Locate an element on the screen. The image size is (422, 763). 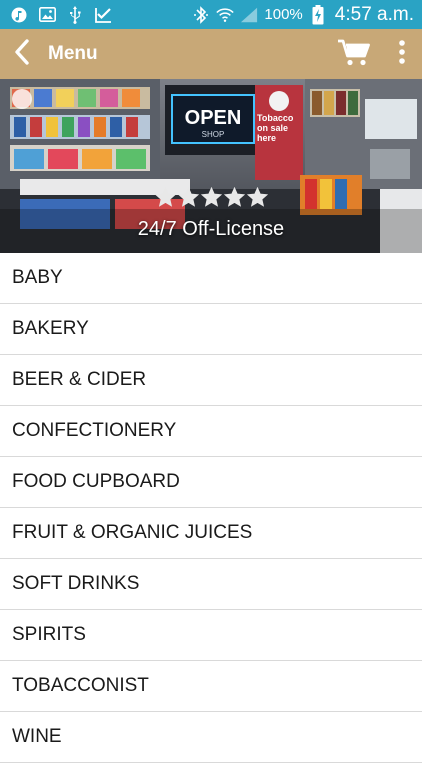
system-status: 100% 4:57 a.m. is located at coordinates (303, 14).